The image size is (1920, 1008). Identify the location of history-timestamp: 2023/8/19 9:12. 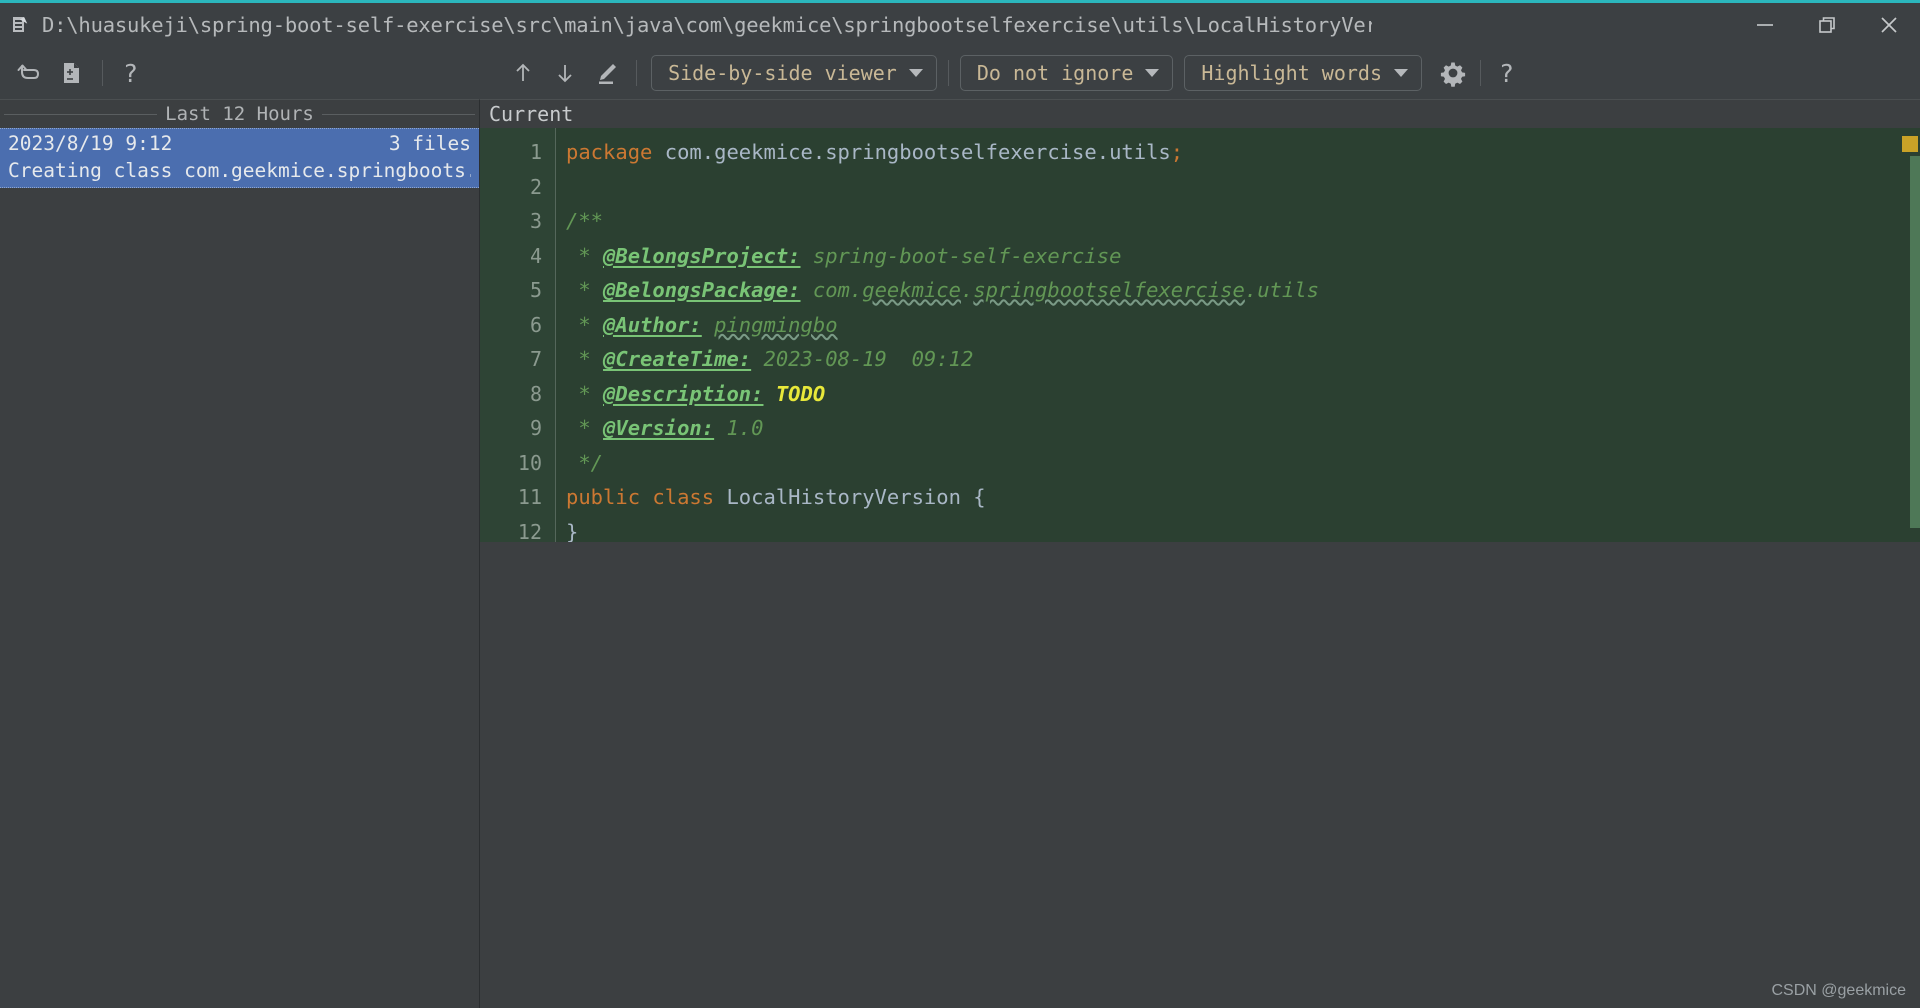
(90, 143).